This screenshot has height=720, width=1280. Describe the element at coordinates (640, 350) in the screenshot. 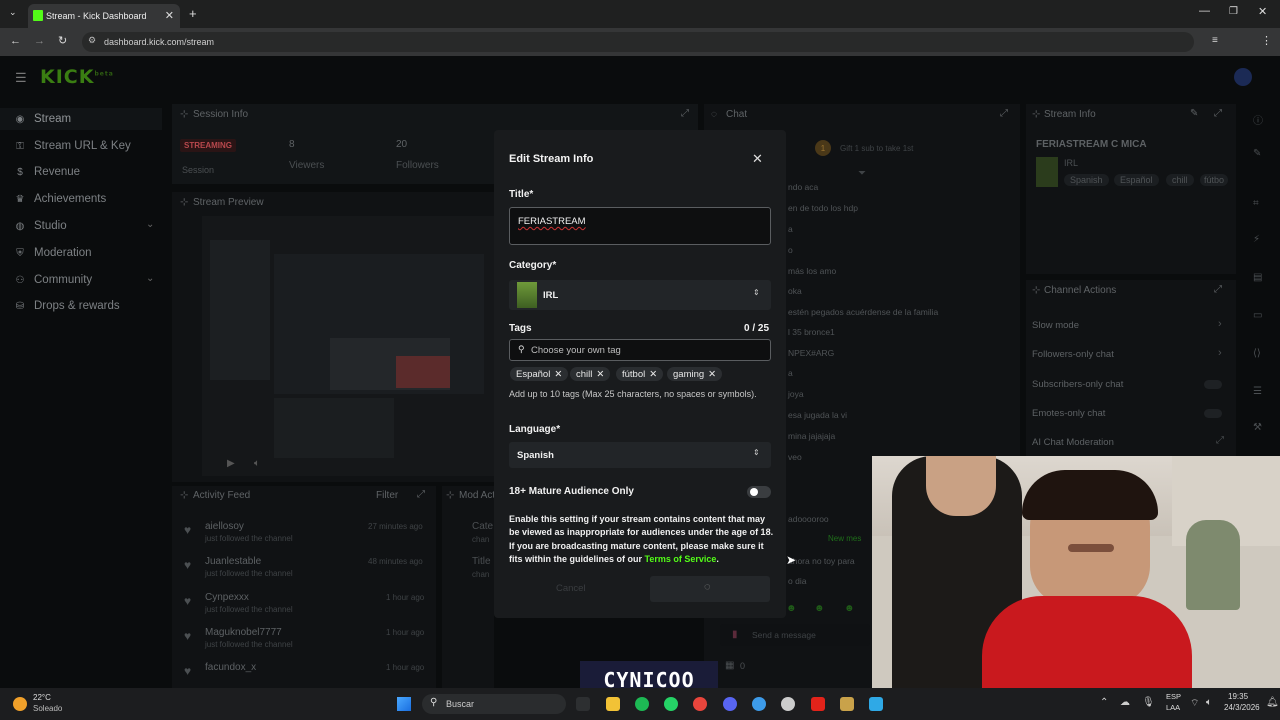

I see `tags-input: ⚲ Choose your own tag` at that location.